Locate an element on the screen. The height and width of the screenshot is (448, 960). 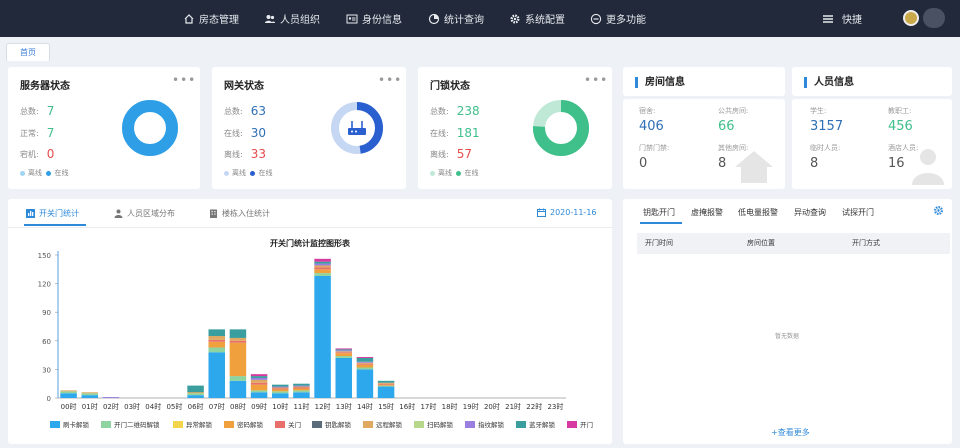
x-tick-label: 21时 is located at coordinates (513, 406).